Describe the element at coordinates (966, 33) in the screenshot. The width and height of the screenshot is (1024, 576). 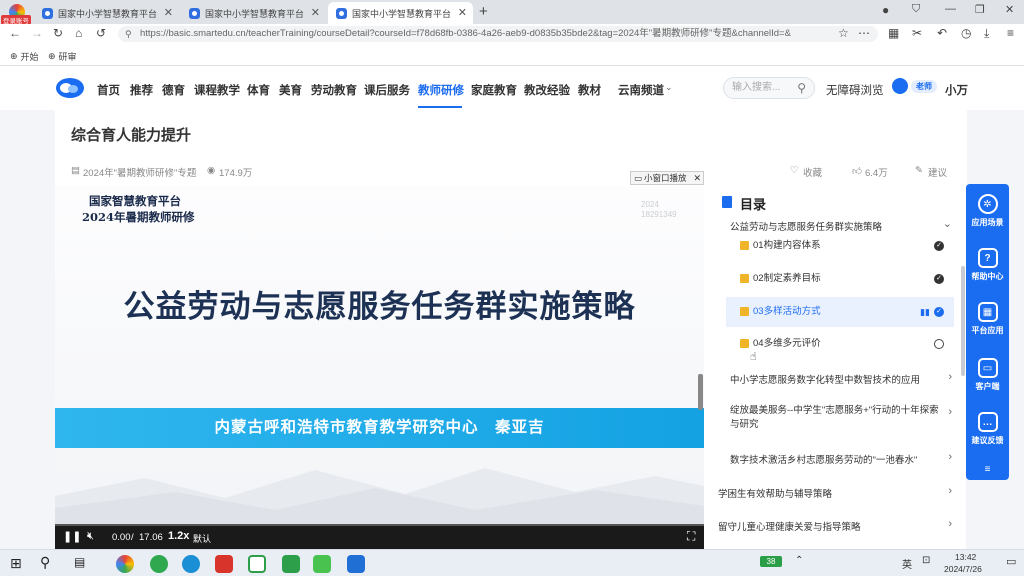
I see `clock-icon: ◷` at that location.